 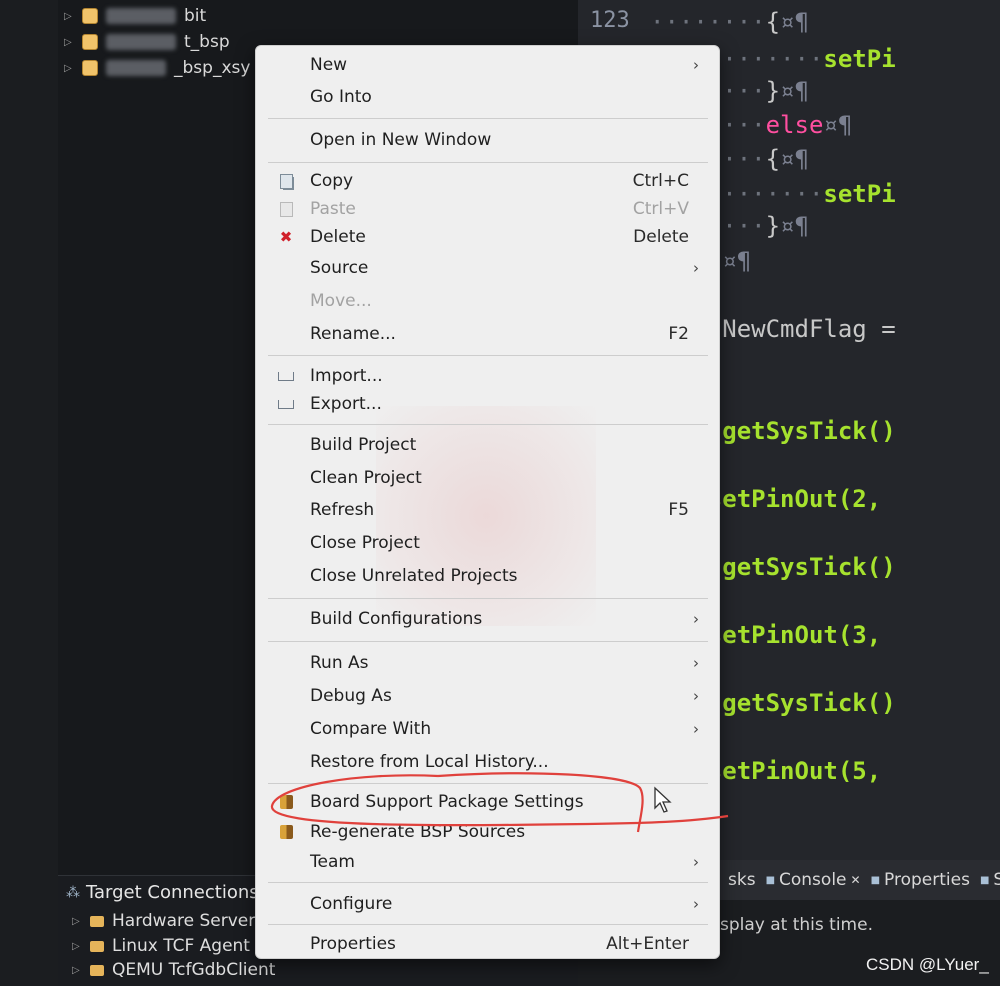 I want to click on target-connections-icon: ⁂, so click(x=73, y=892).